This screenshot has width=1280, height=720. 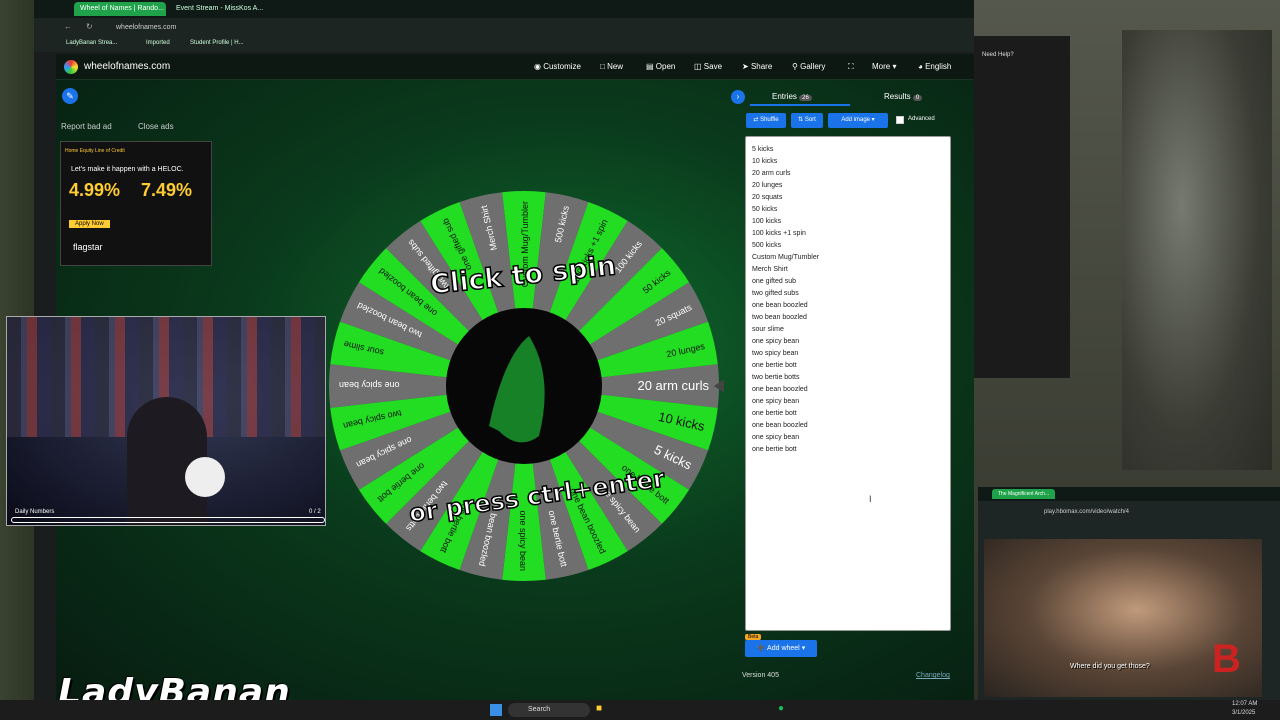 What do you see at coordinates (781, 708) in the screenshot?
I see `spotify-icon: ●` at bounding box center [781, 708].